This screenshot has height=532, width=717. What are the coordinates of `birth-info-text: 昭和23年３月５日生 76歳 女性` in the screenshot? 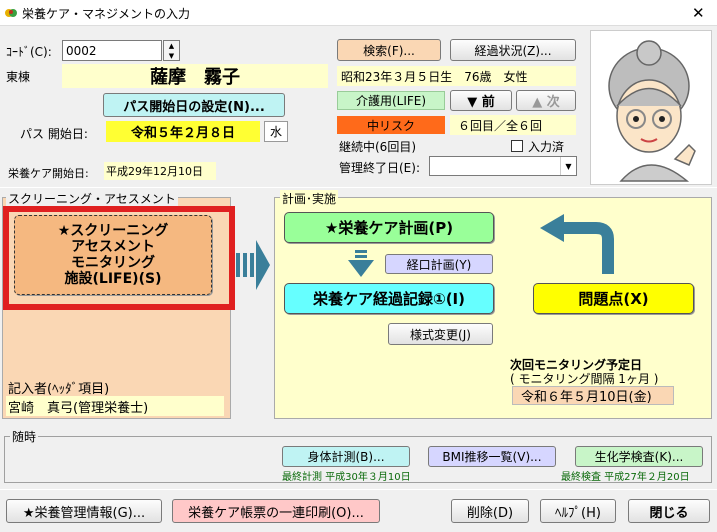 It's located at (434, 76).